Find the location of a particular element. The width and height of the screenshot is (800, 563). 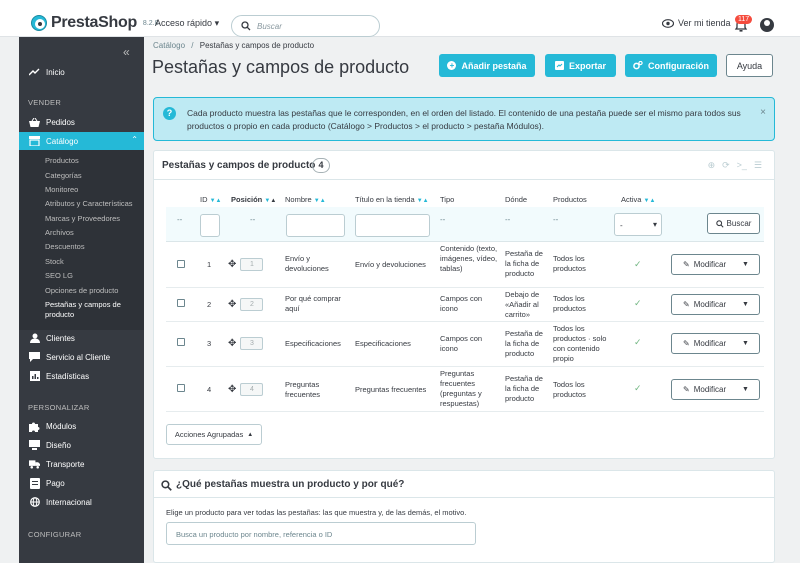

desktop-icon is located at coordinates (34, 445).